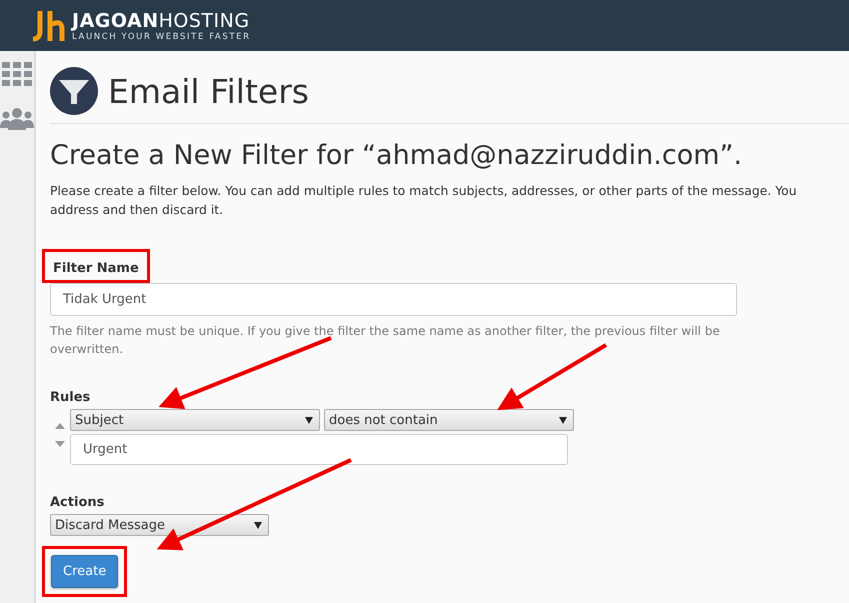 This screenshot has width=849, height=603. Describe the element at coordinates (96, 268) in the screenshot. I see `field-label: Filter Name` at that location.